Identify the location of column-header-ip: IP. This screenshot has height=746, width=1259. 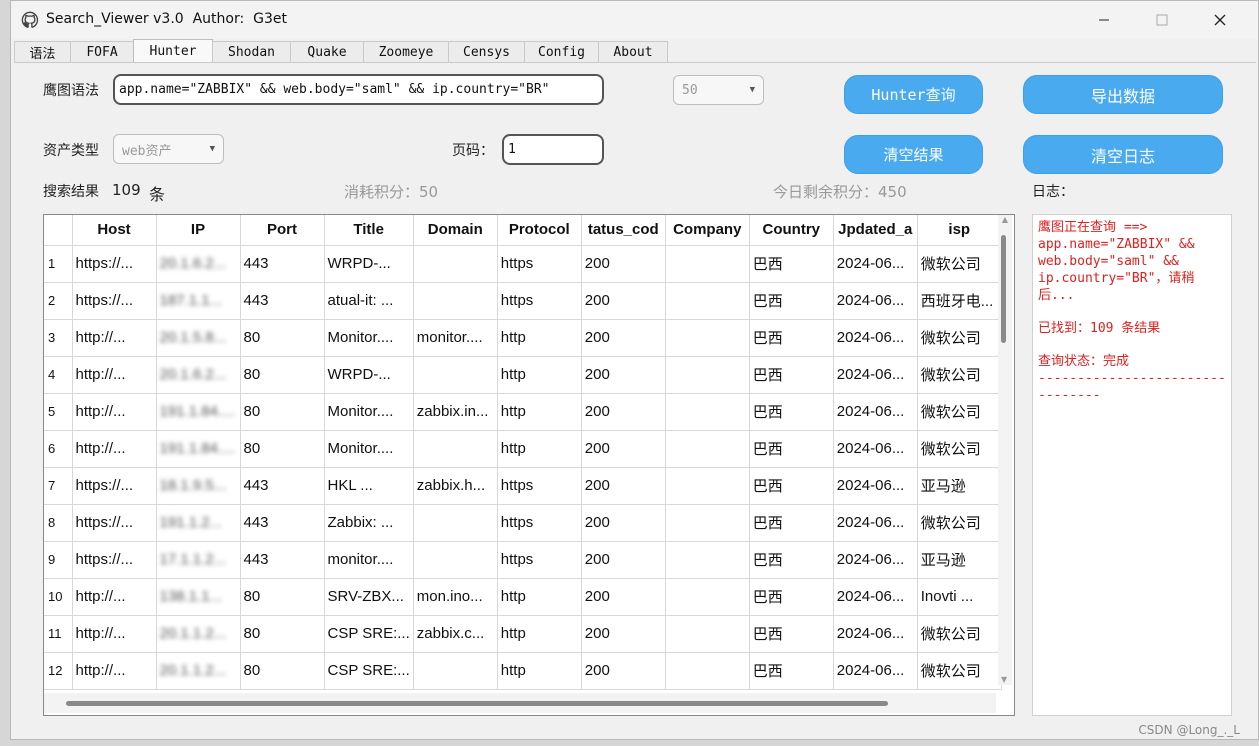
(198, 230).